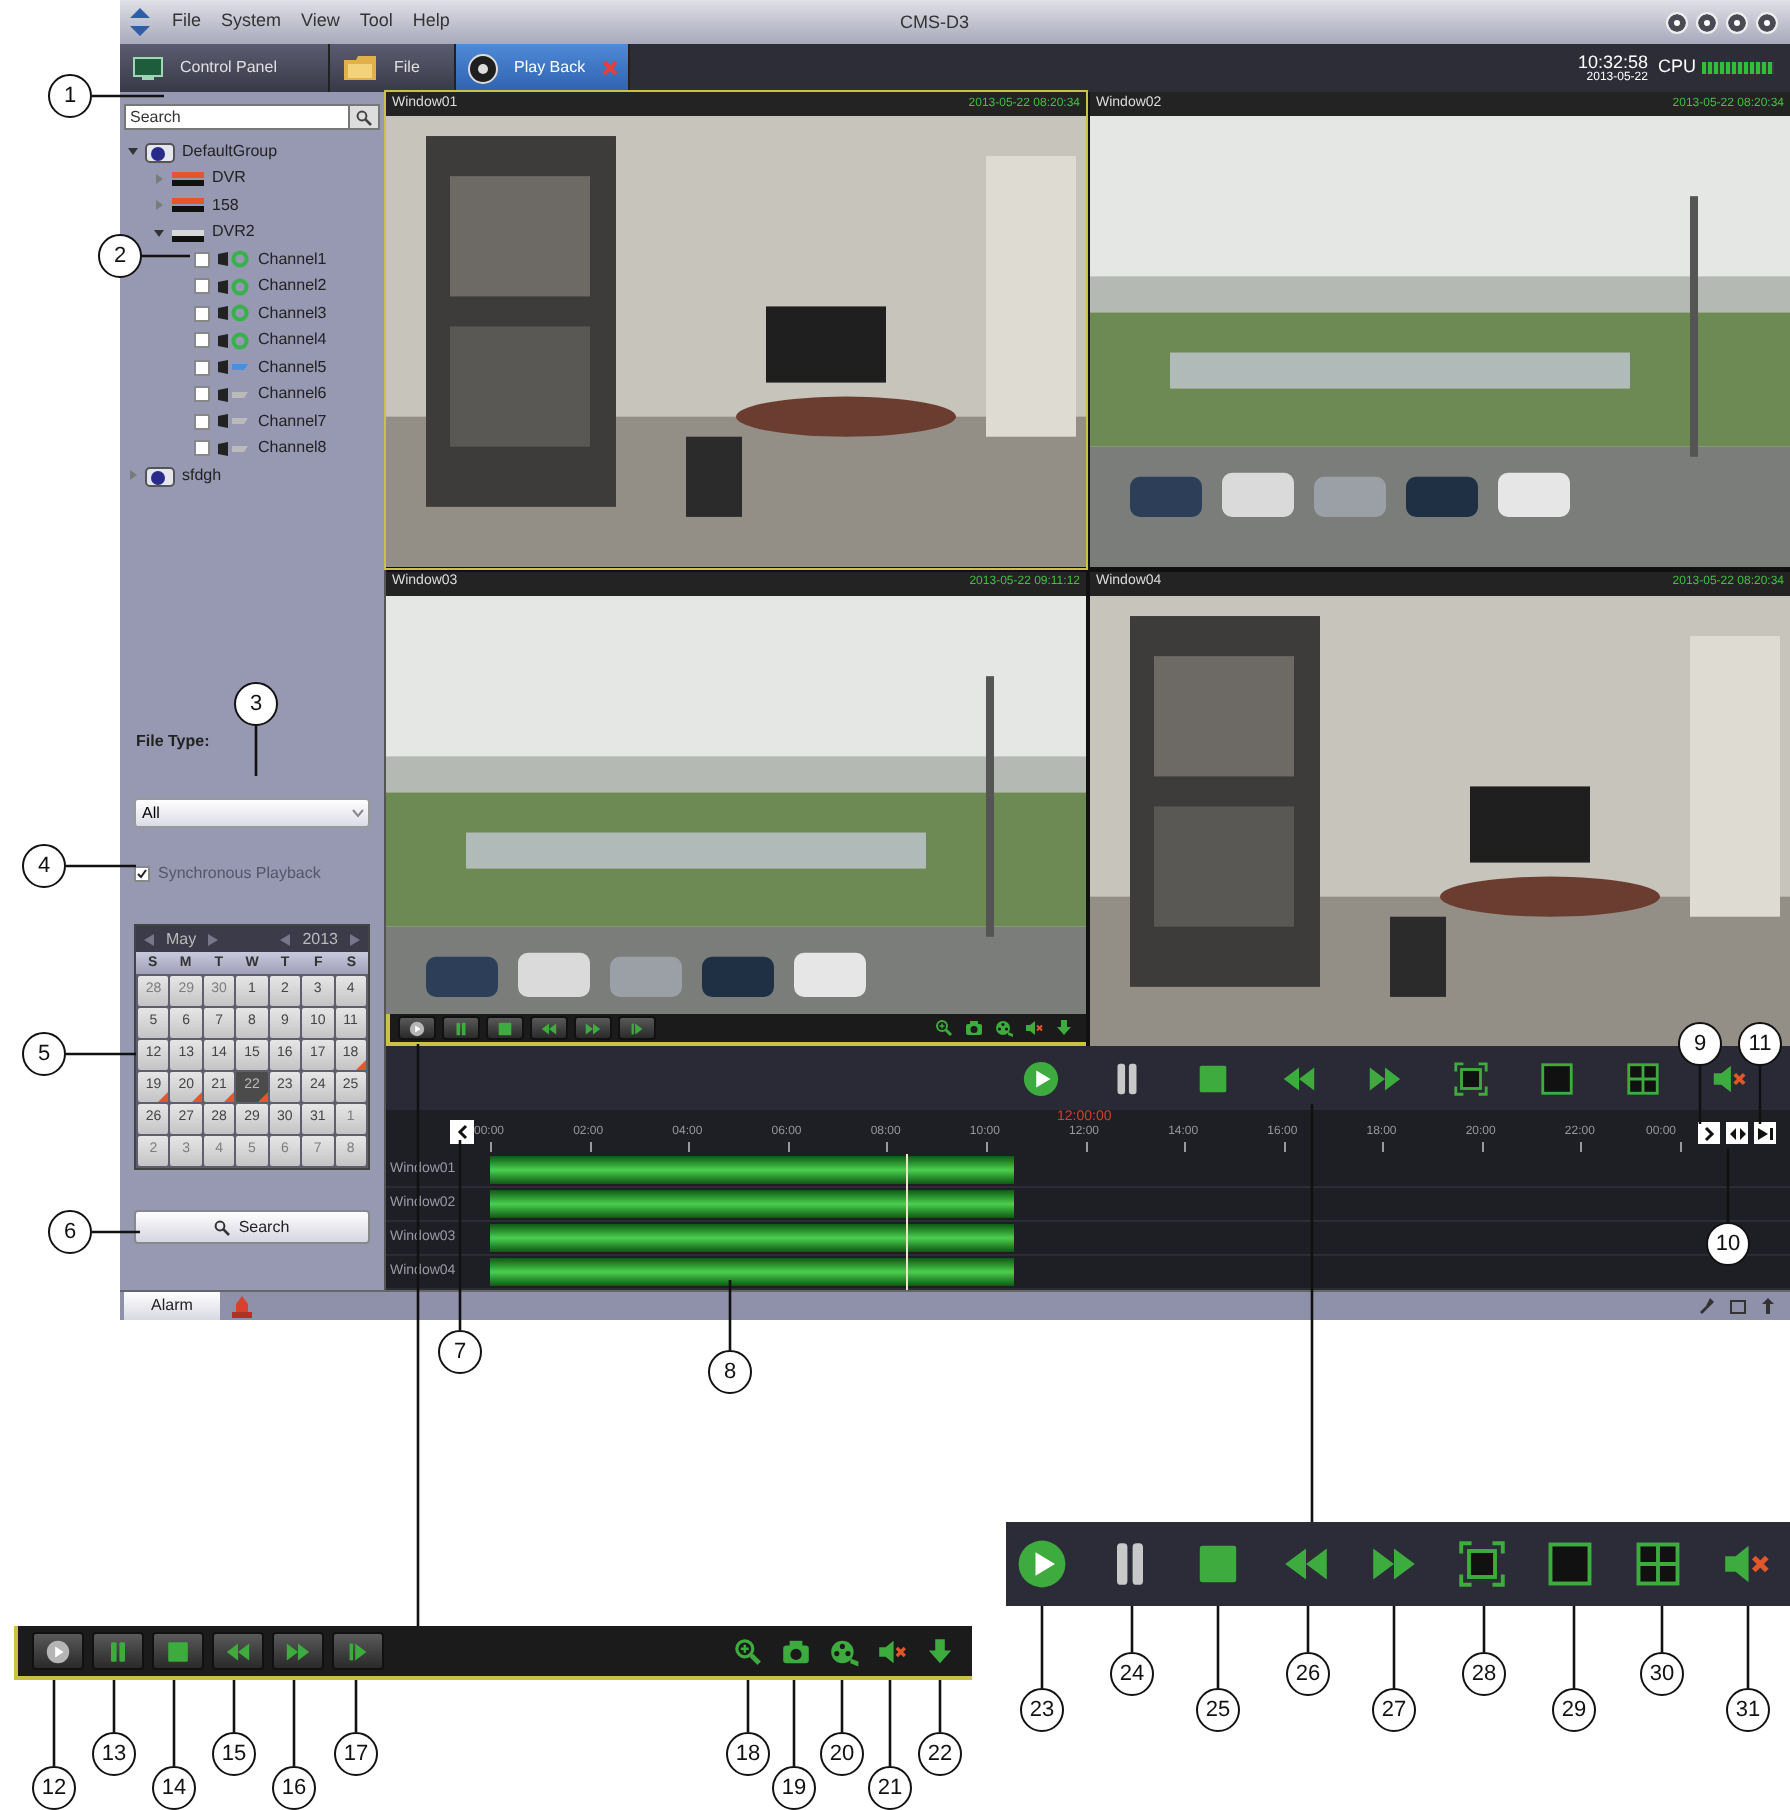 This screenshot has height=1810, width=1790. Describe the element at coordinates (225, 205) in the screenshot. I see `tree-item: 158` at that location.